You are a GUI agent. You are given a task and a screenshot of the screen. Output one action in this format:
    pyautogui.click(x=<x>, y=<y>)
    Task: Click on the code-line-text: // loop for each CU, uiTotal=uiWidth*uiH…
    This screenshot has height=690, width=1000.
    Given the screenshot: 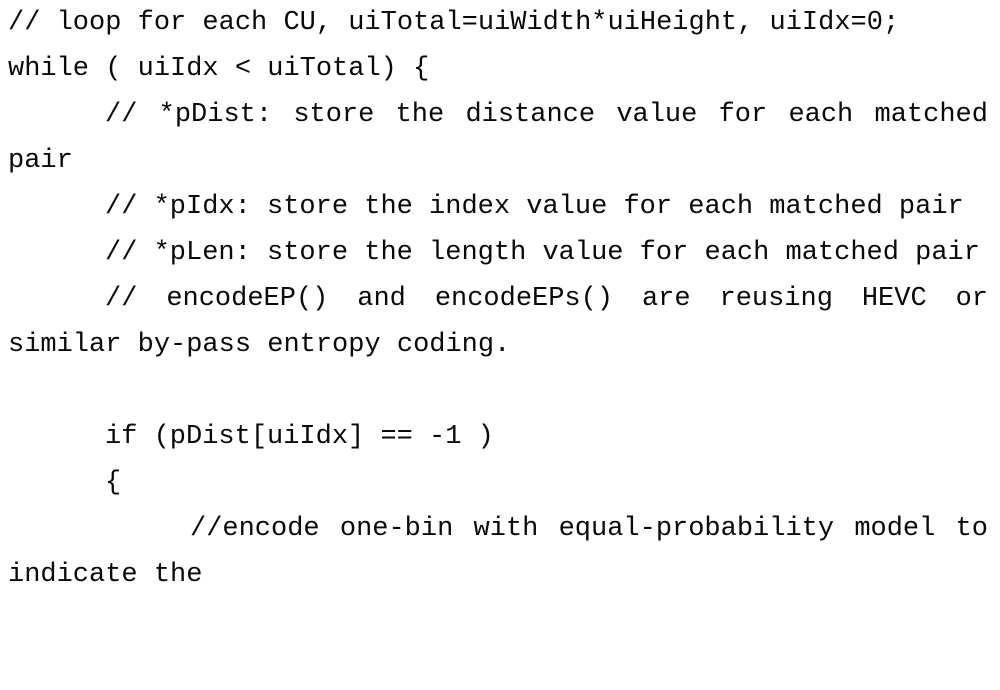 What is the action you would take?
    pyautogui.click(x=454, y=23)
    